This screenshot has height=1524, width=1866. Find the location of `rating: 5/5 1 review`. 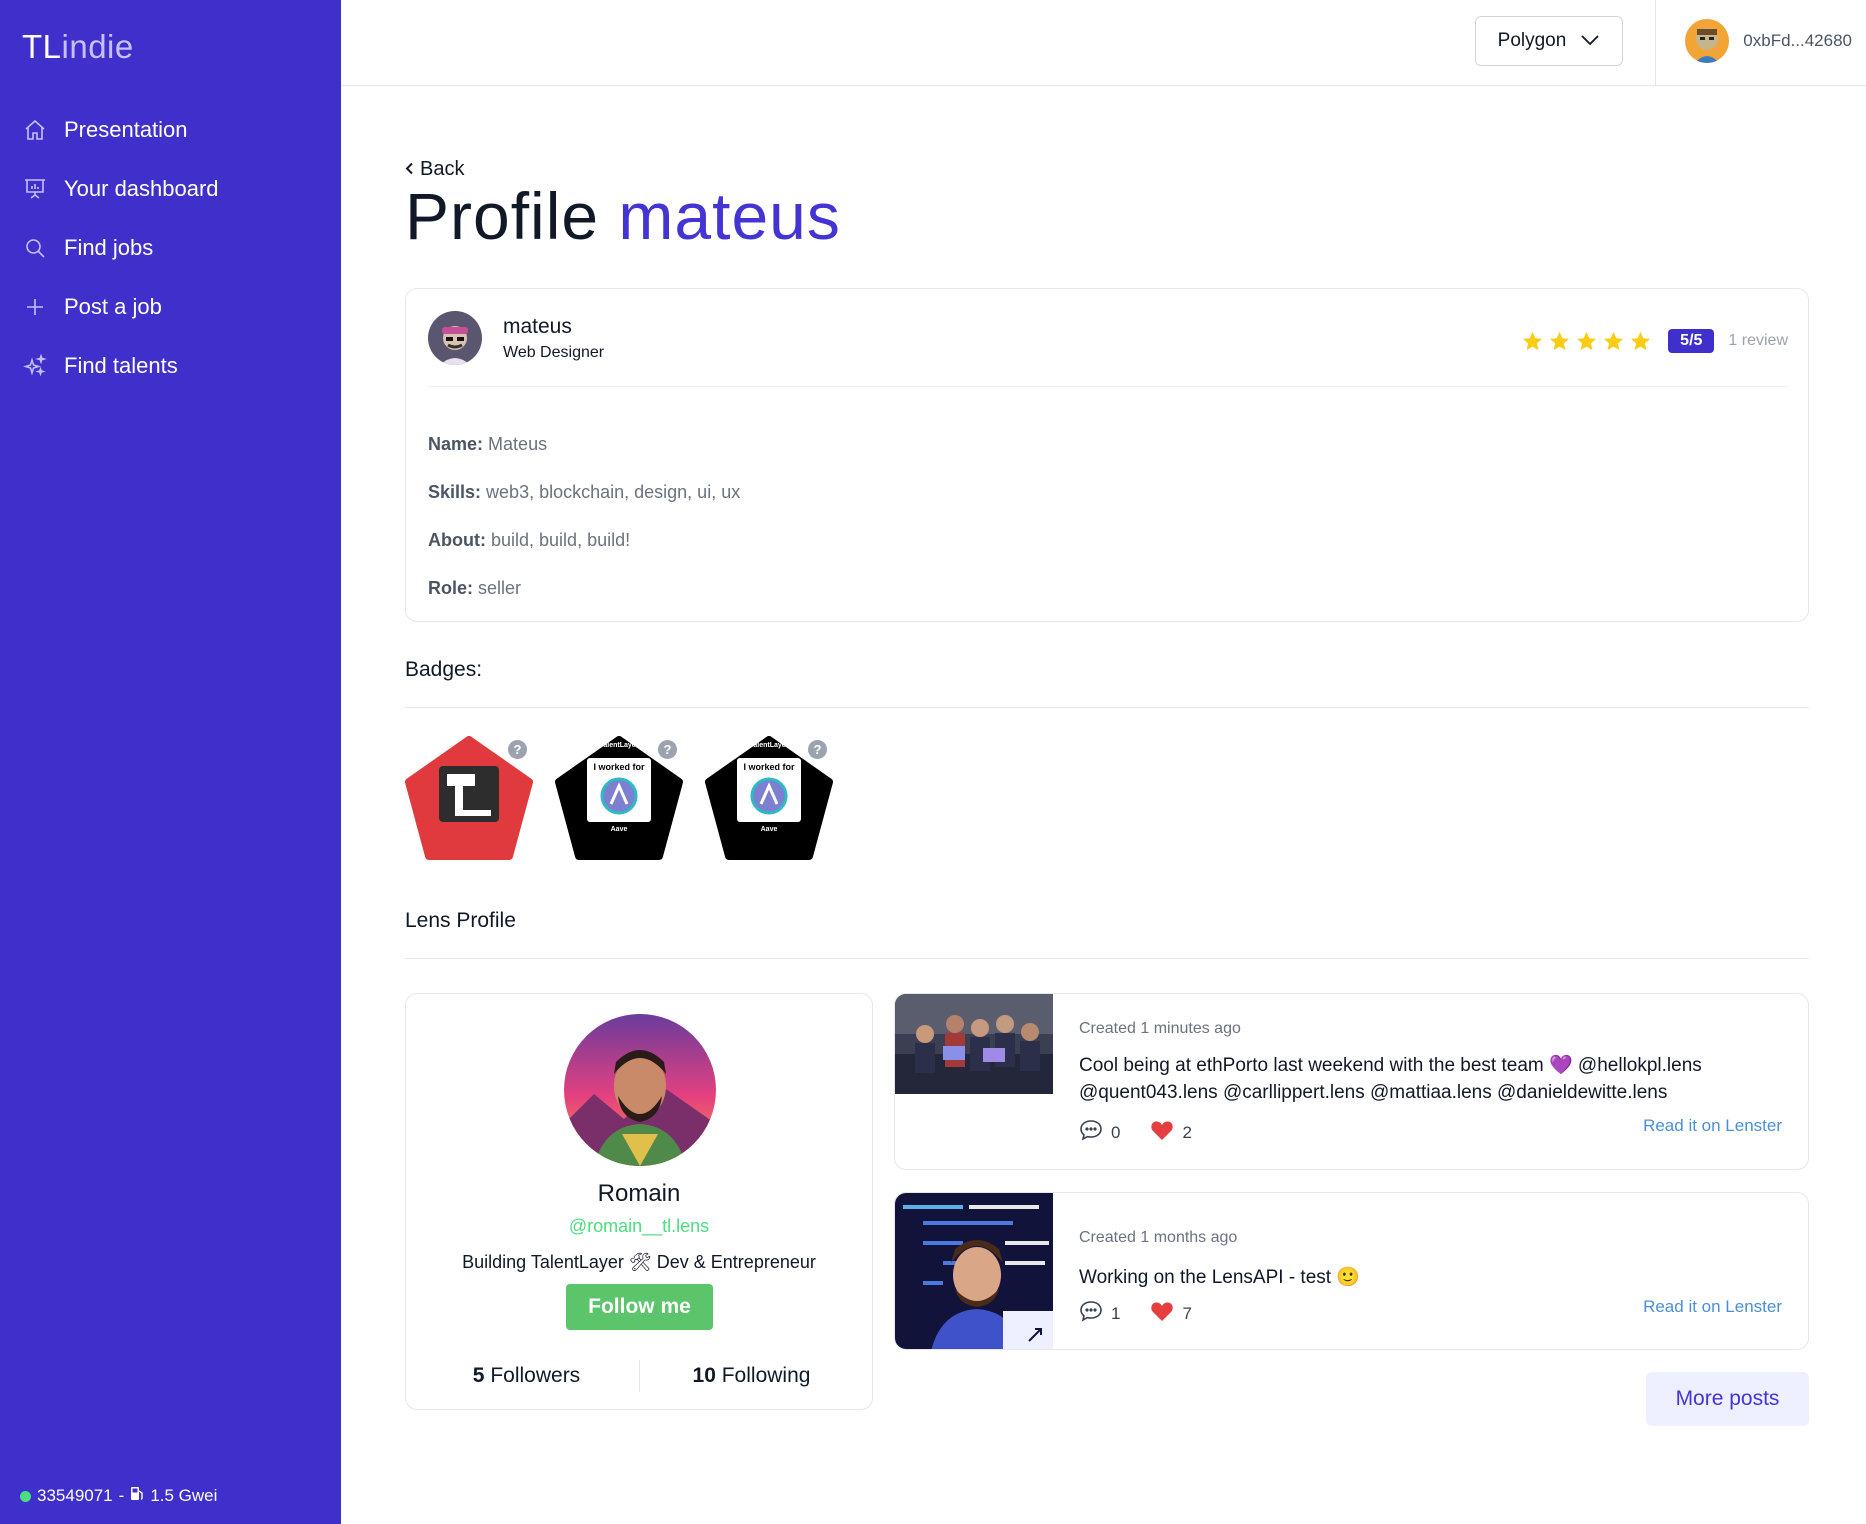

rating: 5/5 1 review is located at coordinates (1654, 341).